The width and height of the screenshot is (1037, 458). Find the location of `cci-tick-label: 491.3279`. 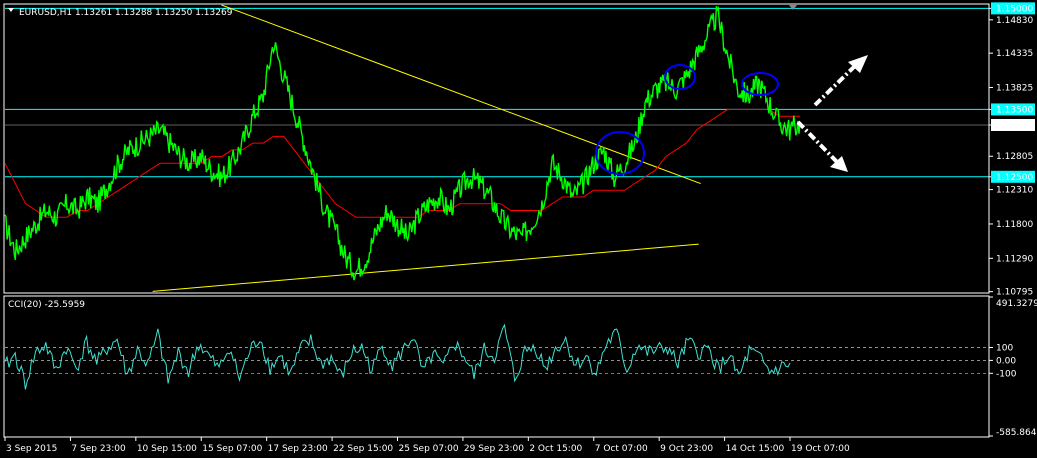

cci-tick-label: 491.3279 is located at coordinates (1016, 304).